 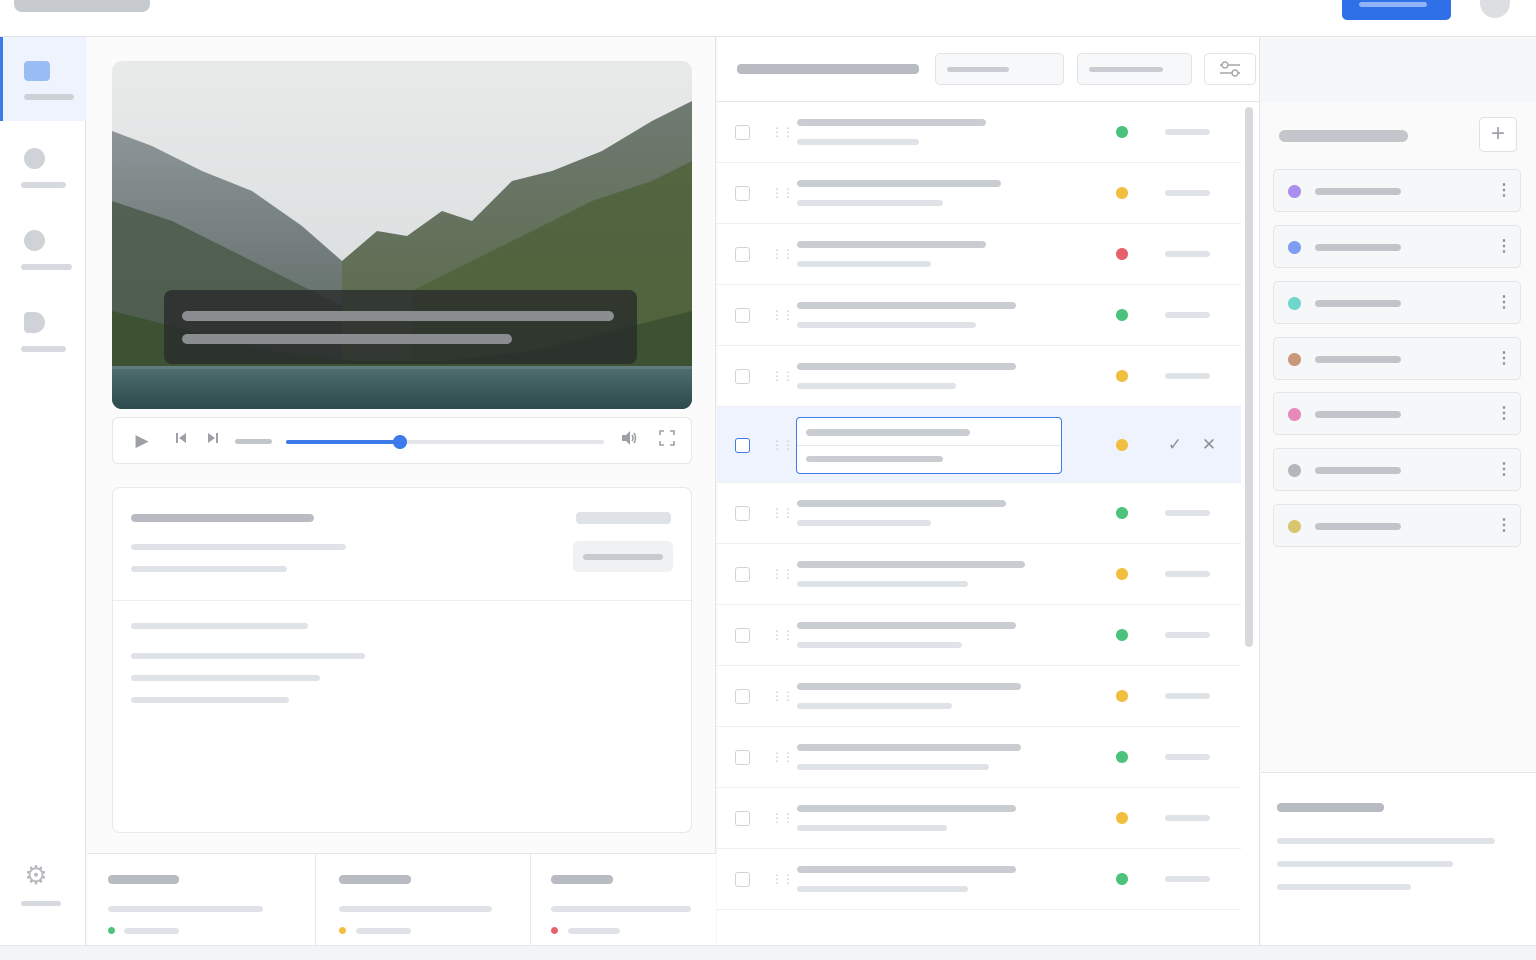 What do you see at coordinates (1230, 69) in the screenshot?
I see `filter-button` at bounding box center [1230, 69].